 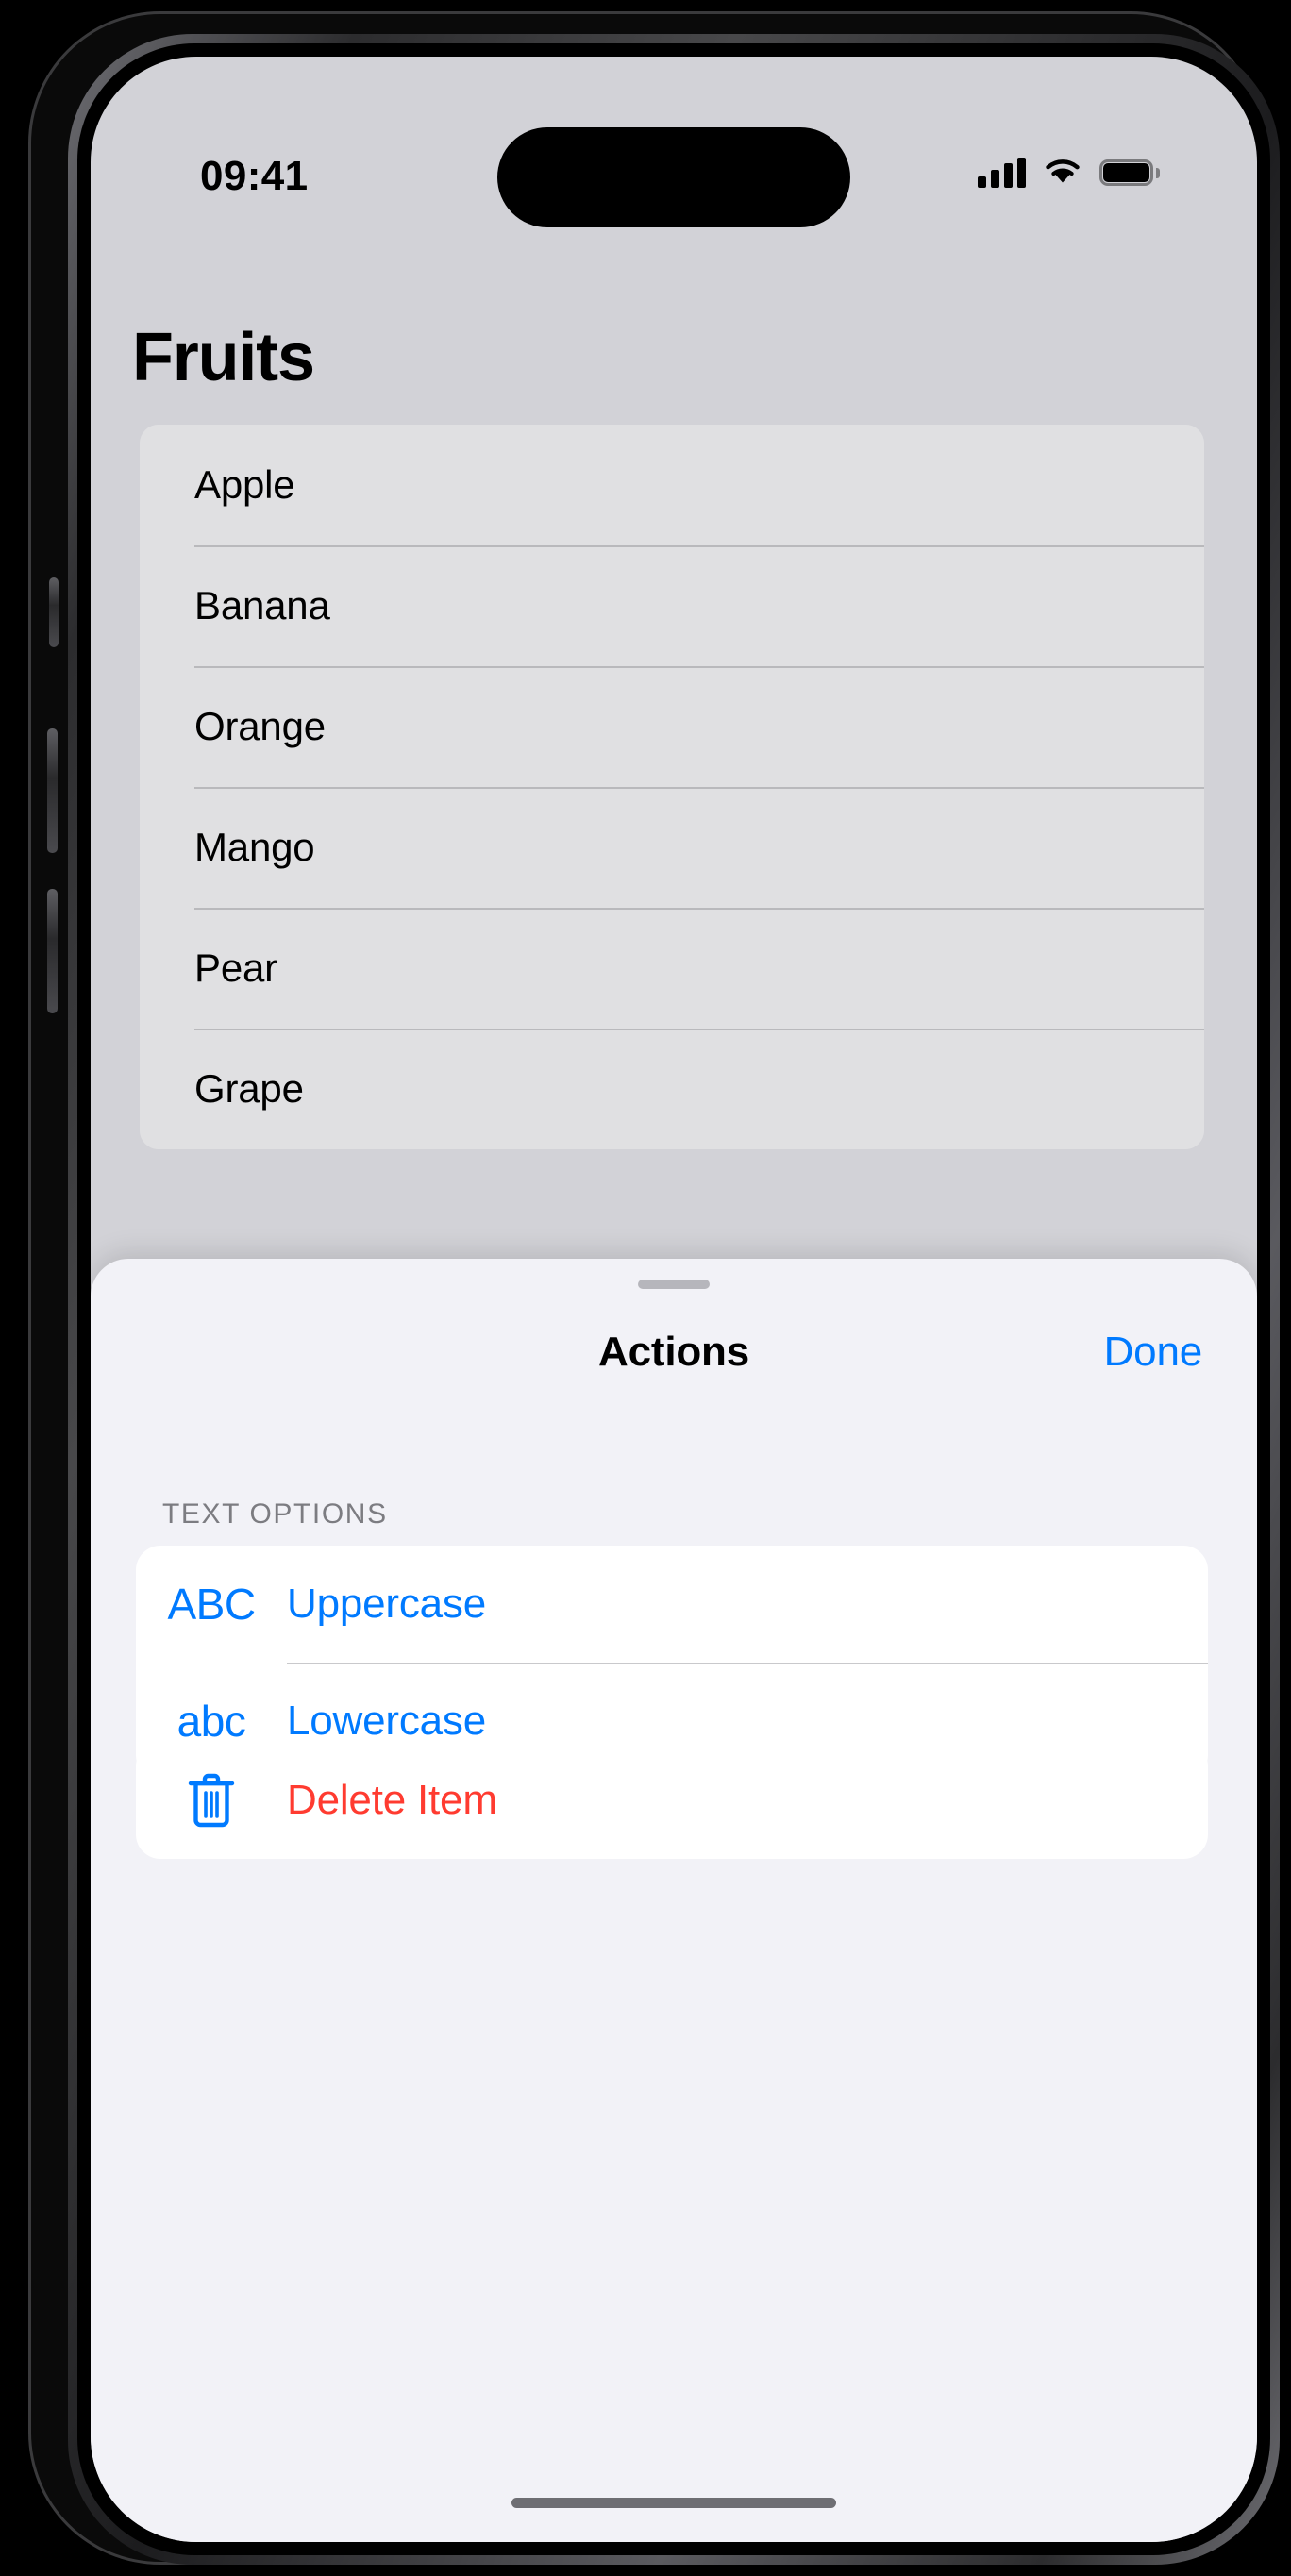 What do you see at coordinates (674, 1284) in the screenshot?
I see `sheet-grabber-handle` at bounding box center [674, 1284].